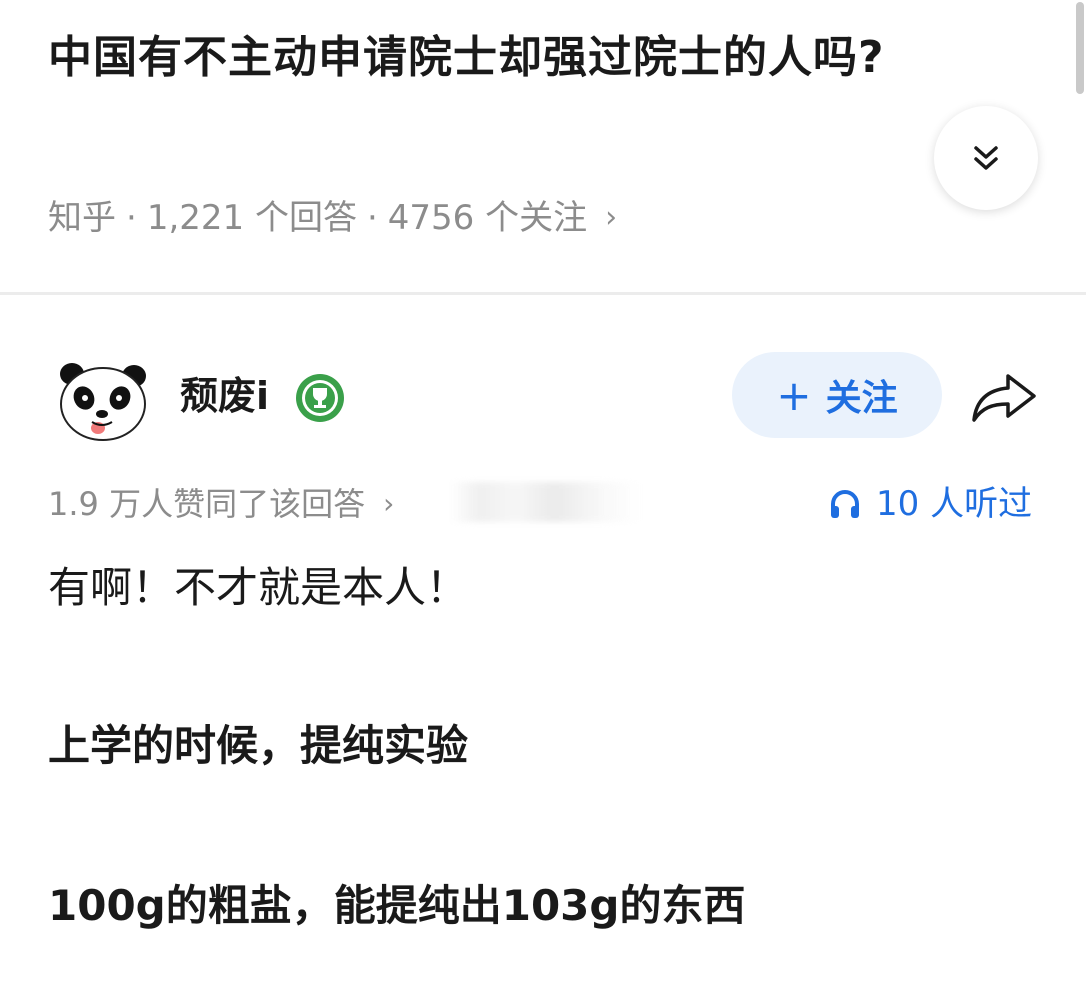 The image size is (1086, 984). I want to click on headphones-icon, so click(845, 504).